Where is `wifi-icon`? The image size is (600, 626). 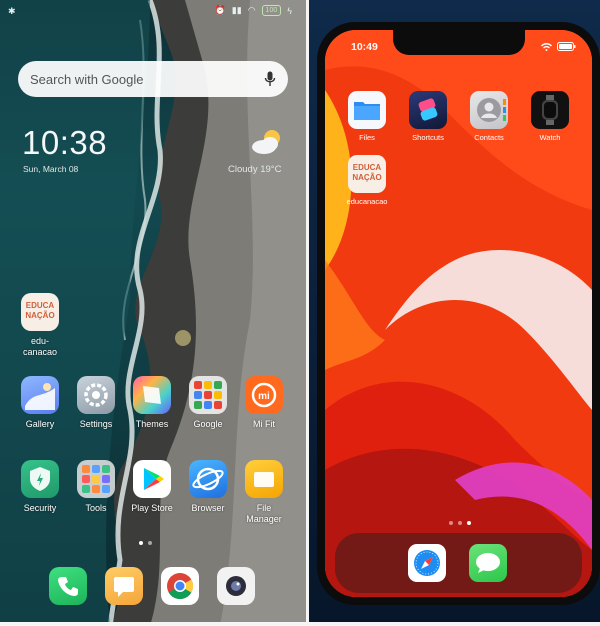
wifi-icon is located at coordinates (546, 46).